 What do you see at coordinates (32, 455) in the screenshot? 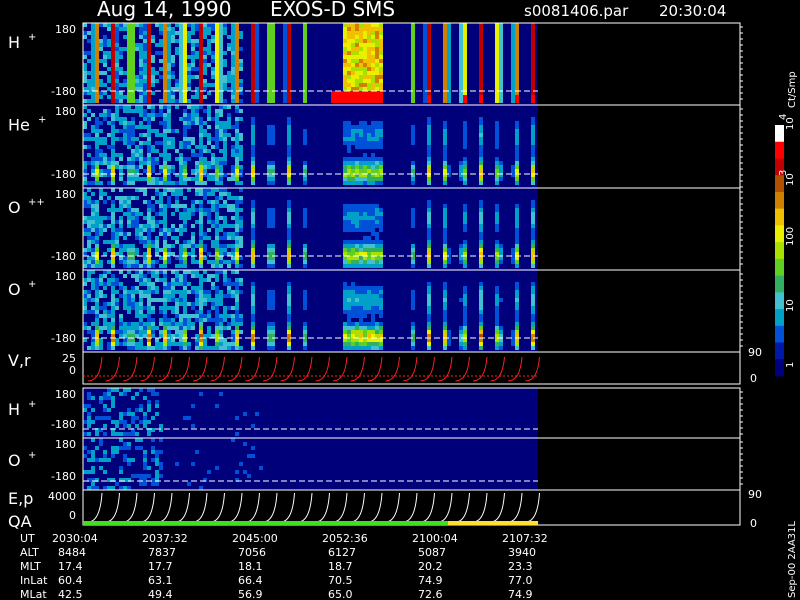
I see `panel-name-sup: +` at bounding box center [32, 455].